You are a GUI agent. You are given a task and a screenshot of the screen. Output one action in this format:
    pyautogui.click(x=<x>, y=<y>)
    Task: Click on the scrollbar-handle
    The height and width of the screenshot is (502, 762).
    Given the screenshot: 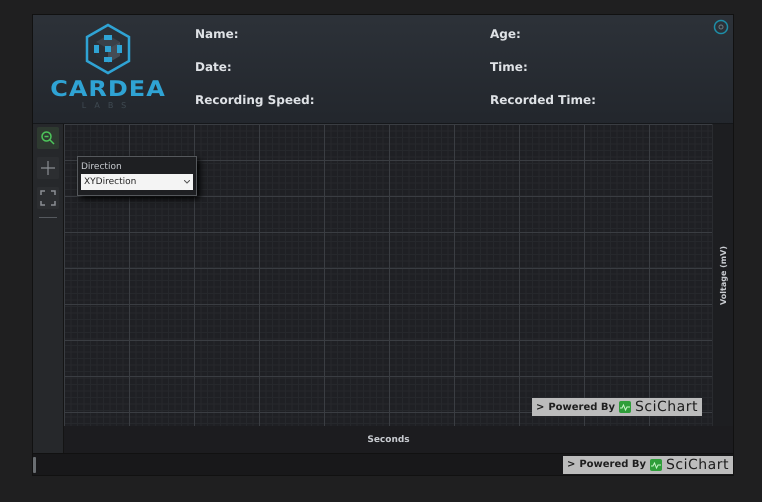 What is the action you would take?
    pyautogui.click(x=34, y=464)
    